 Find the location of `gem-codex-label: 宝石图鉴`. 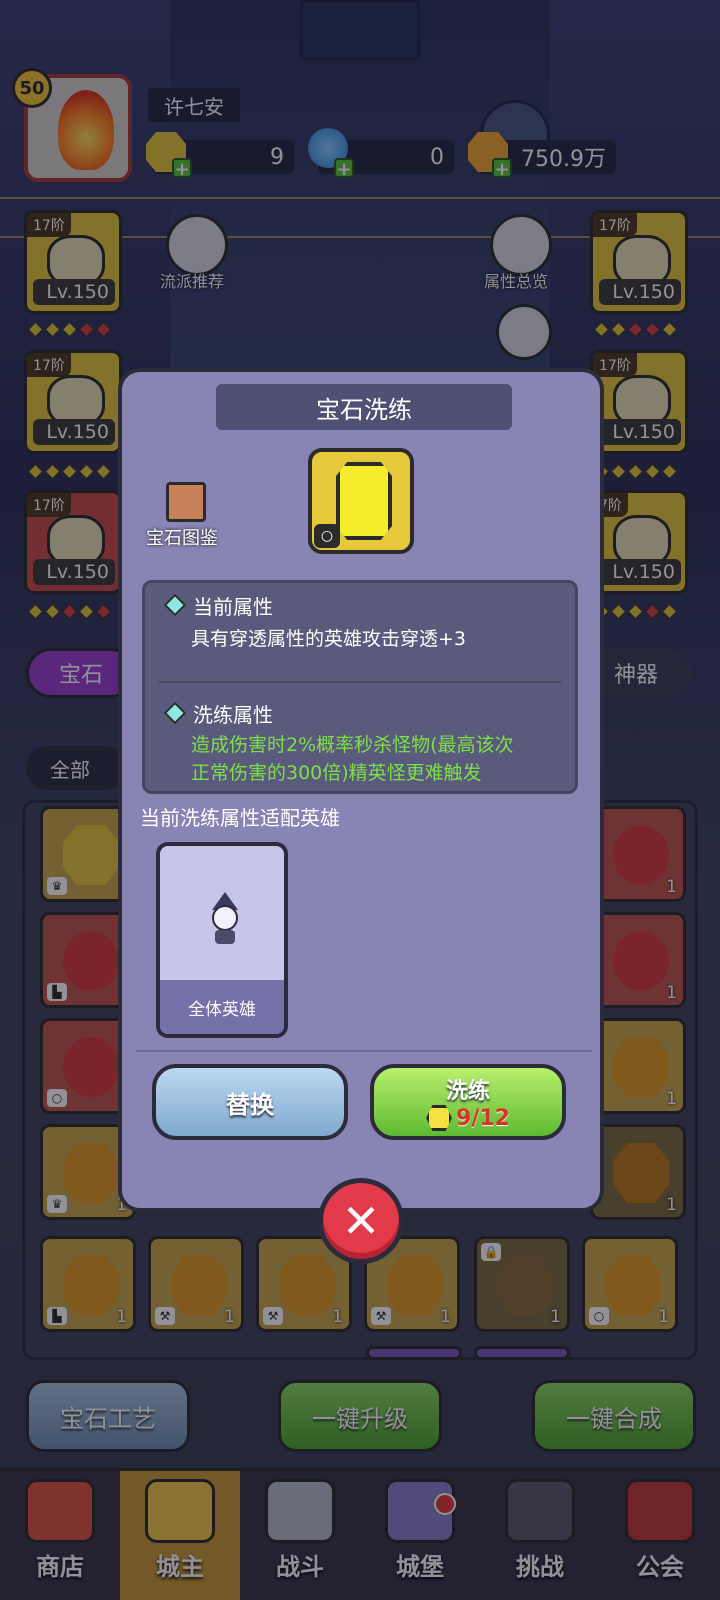

gem-codex-label: 宝石图鉴 is located at coordinates (182, 537).